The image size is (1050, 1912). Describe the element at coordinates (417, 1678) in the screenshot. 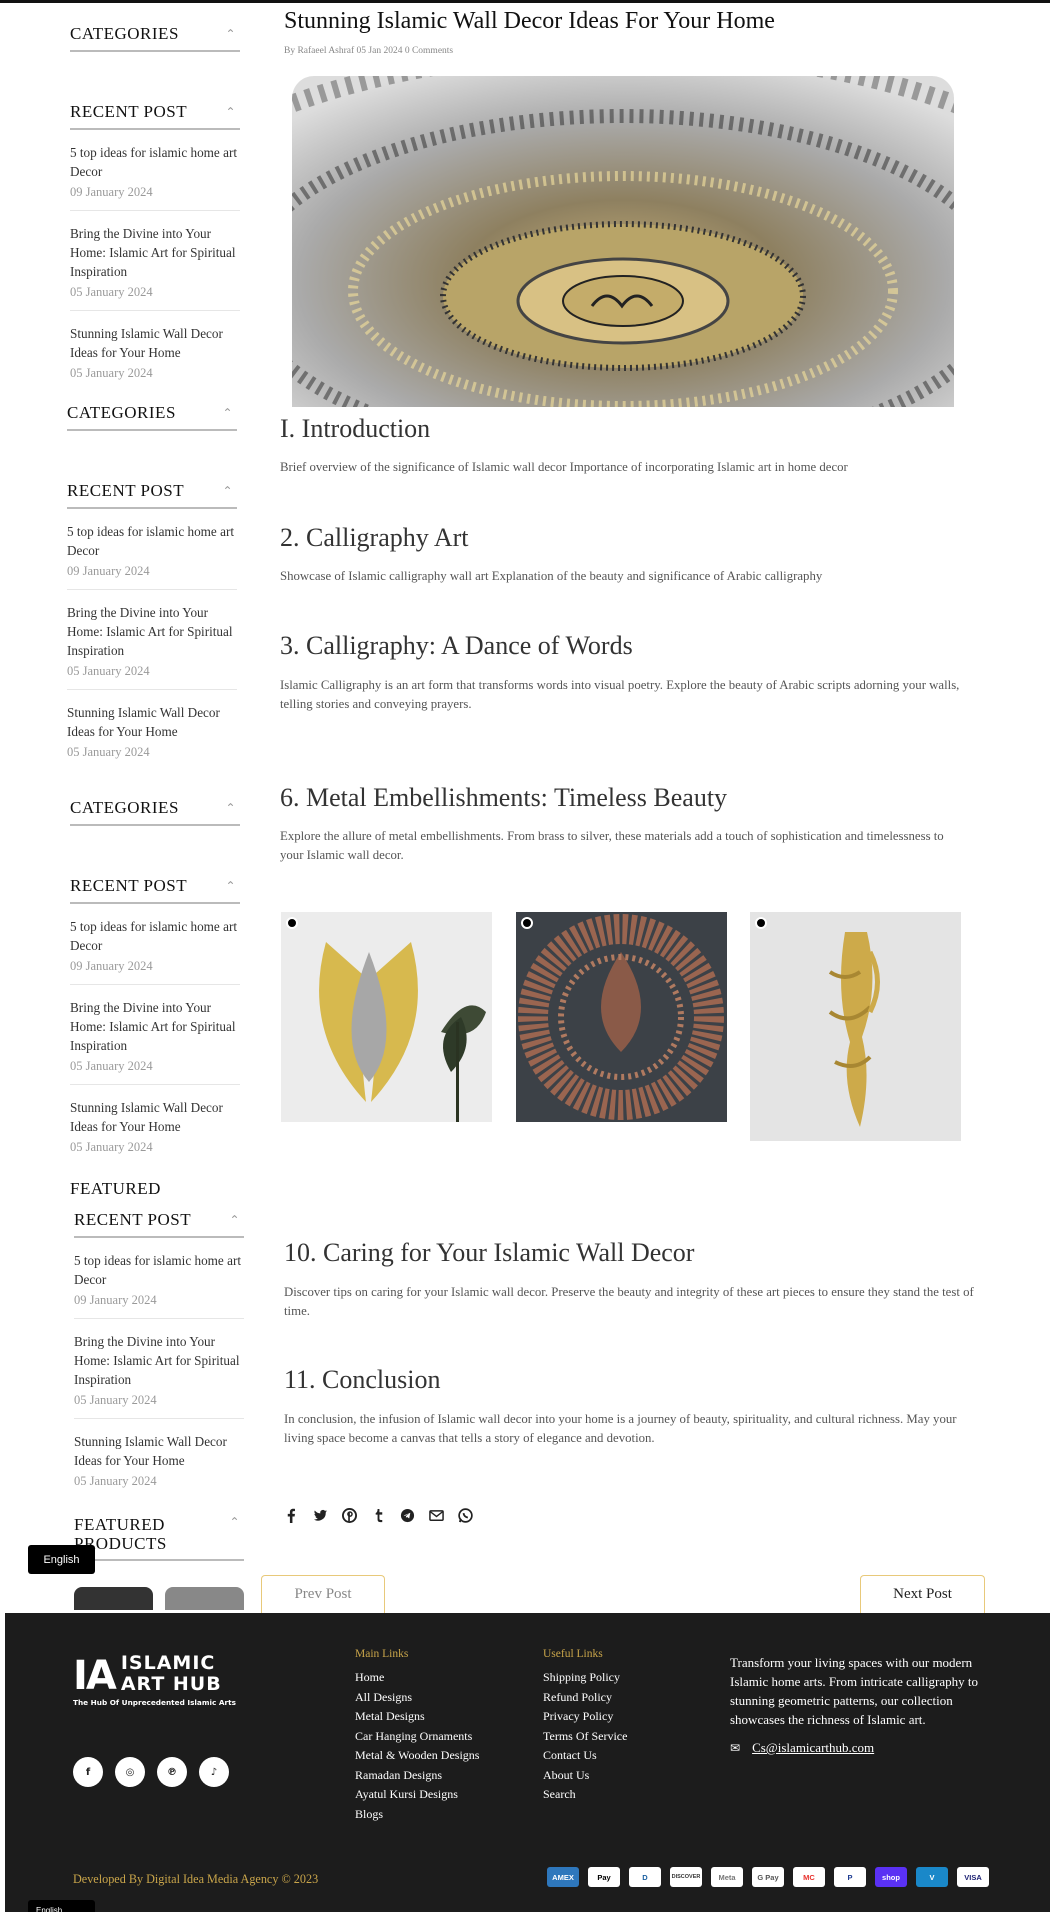

I see `footer-link-home: Home` at that location.